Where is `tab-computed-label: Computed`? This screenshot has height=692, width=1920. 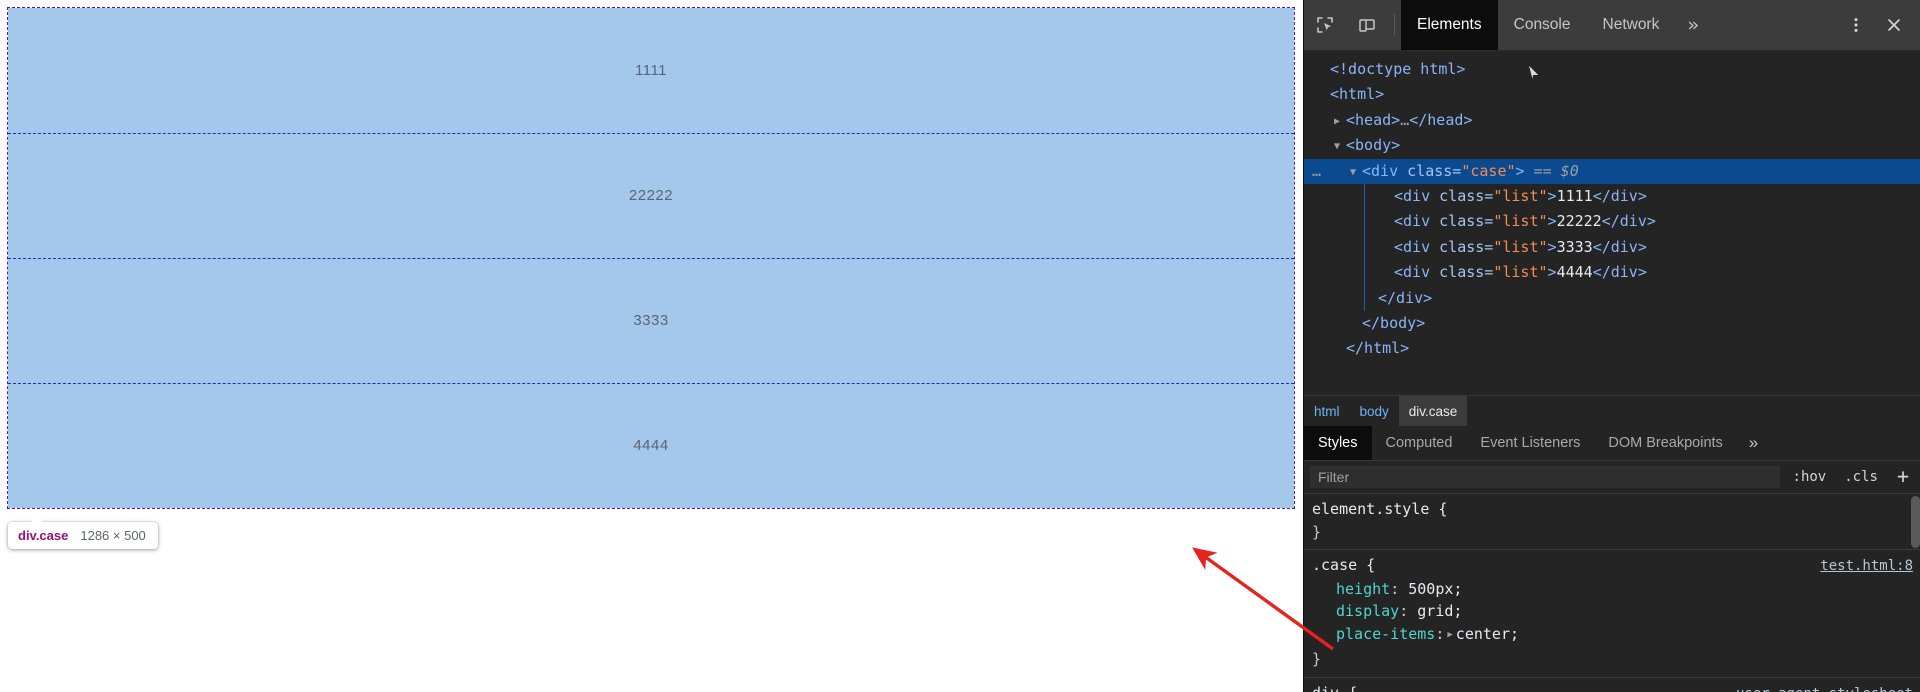
tab-computed-label: Computed is located at coordinates (1419, 443).